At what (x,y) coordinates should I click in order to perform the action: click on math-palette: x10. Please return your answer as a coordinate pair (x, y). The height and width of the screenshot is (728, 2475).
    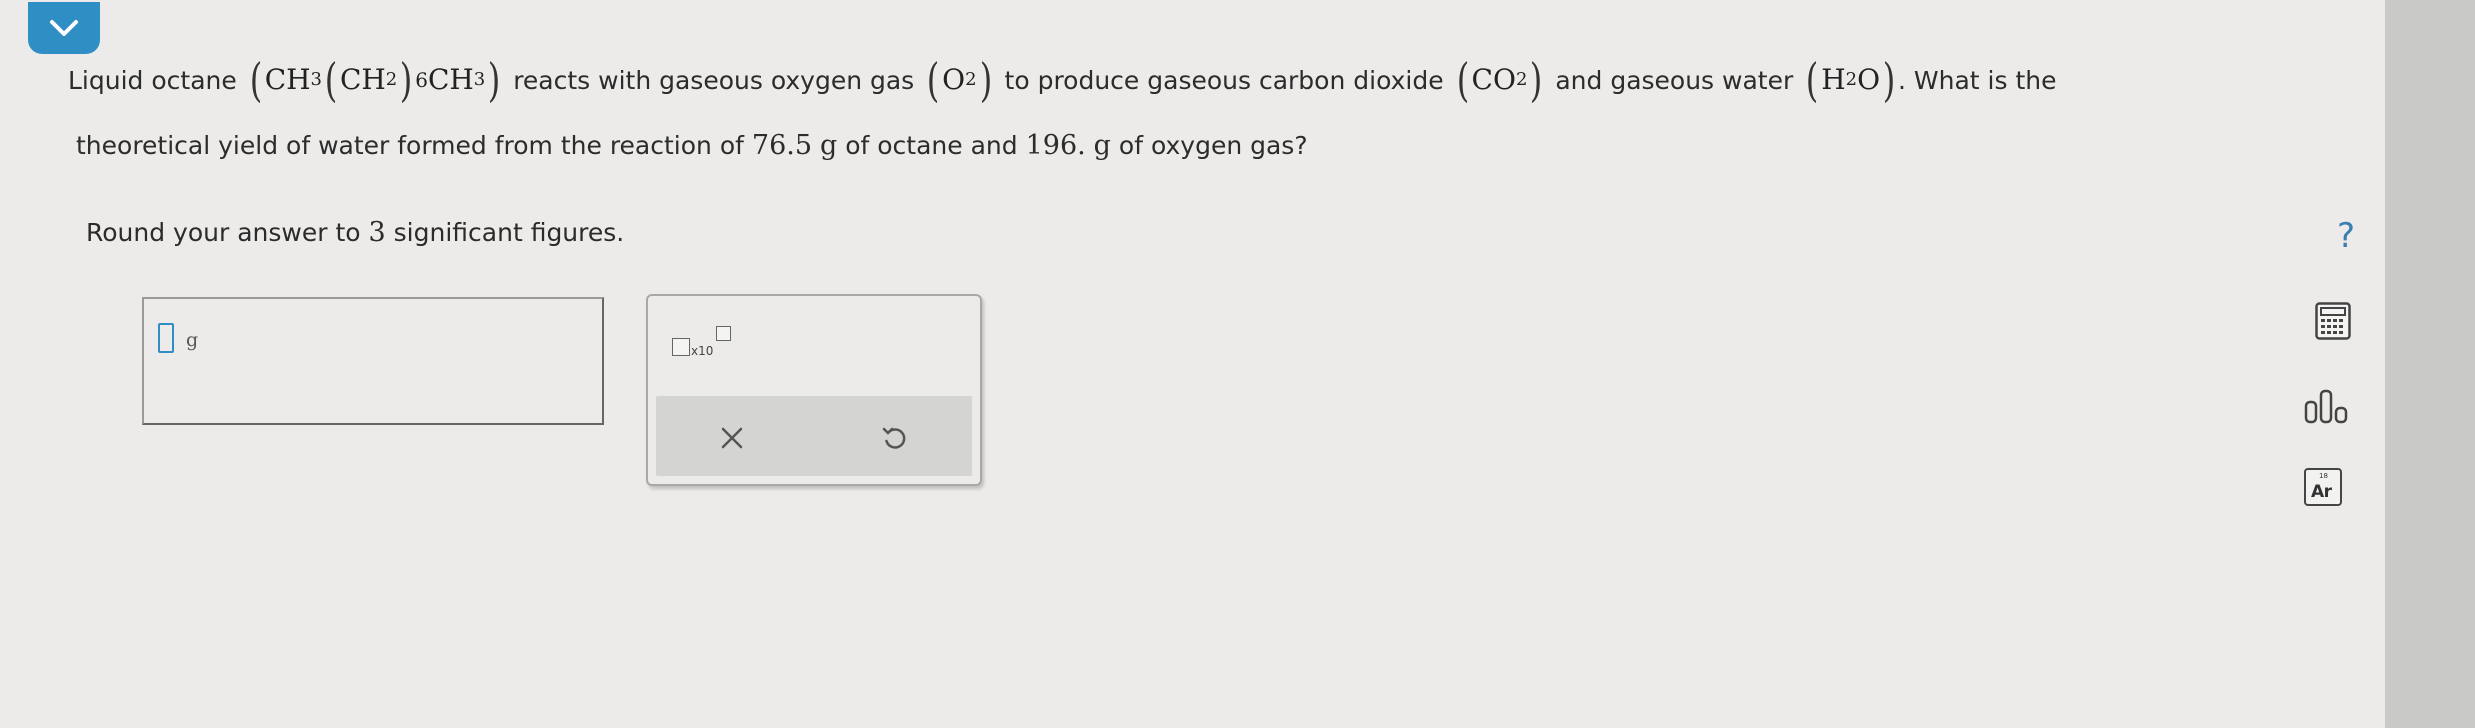
    Looking at the image, I should click on (814, 390).